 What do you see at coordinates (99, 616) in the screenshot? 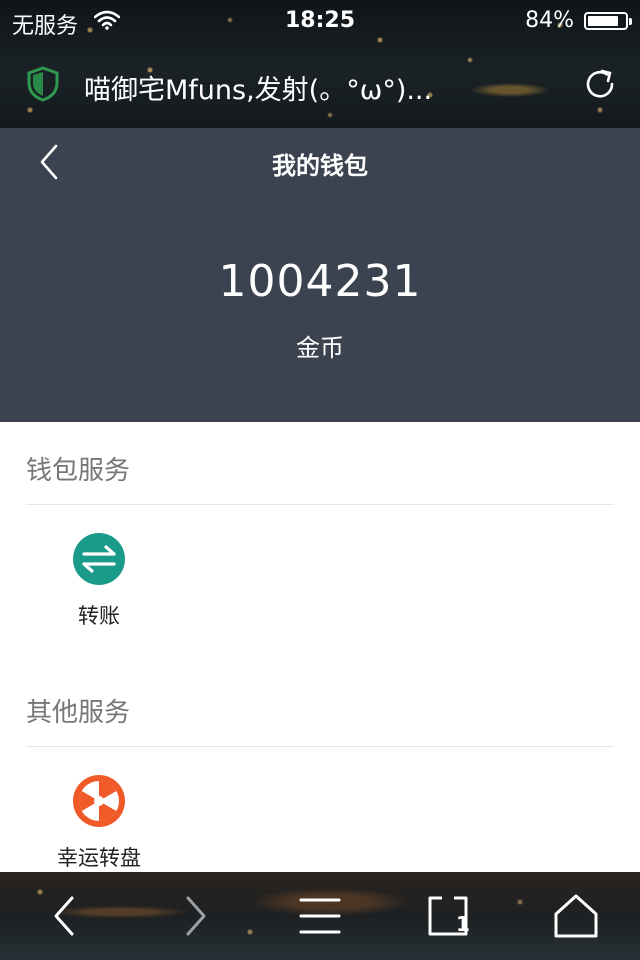
I see `transfer-label: 转账` at bounding box center [99, 616].